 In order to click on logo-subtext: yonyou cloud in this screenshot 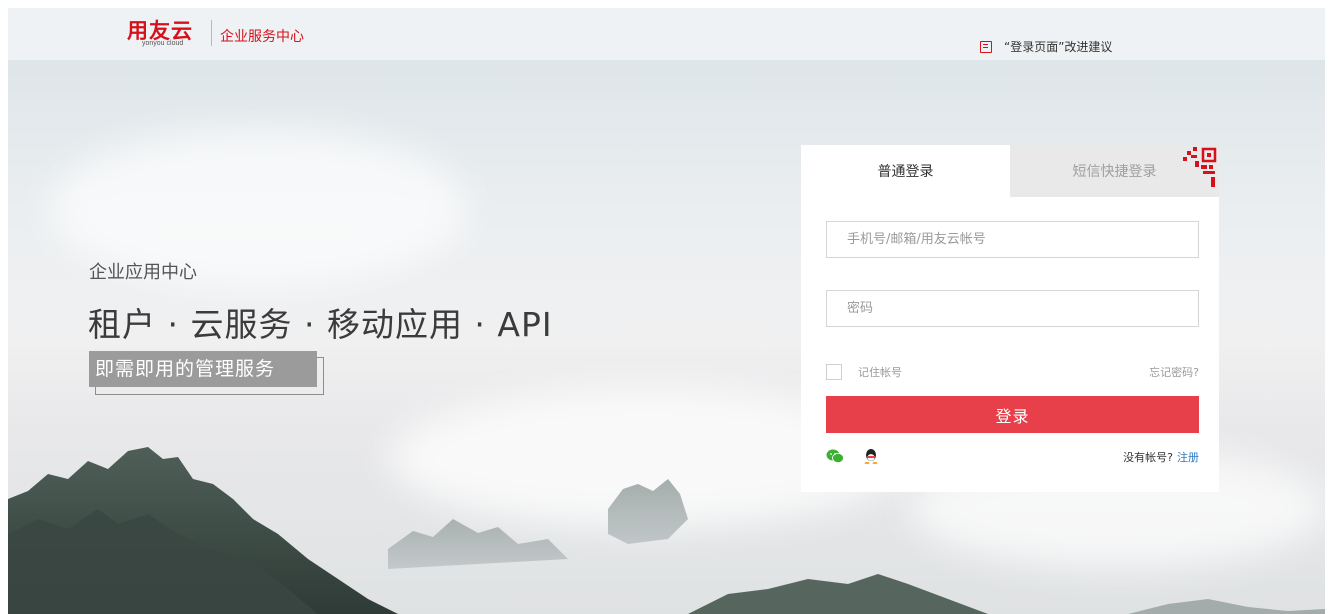, I will do `click(163, 43)`.